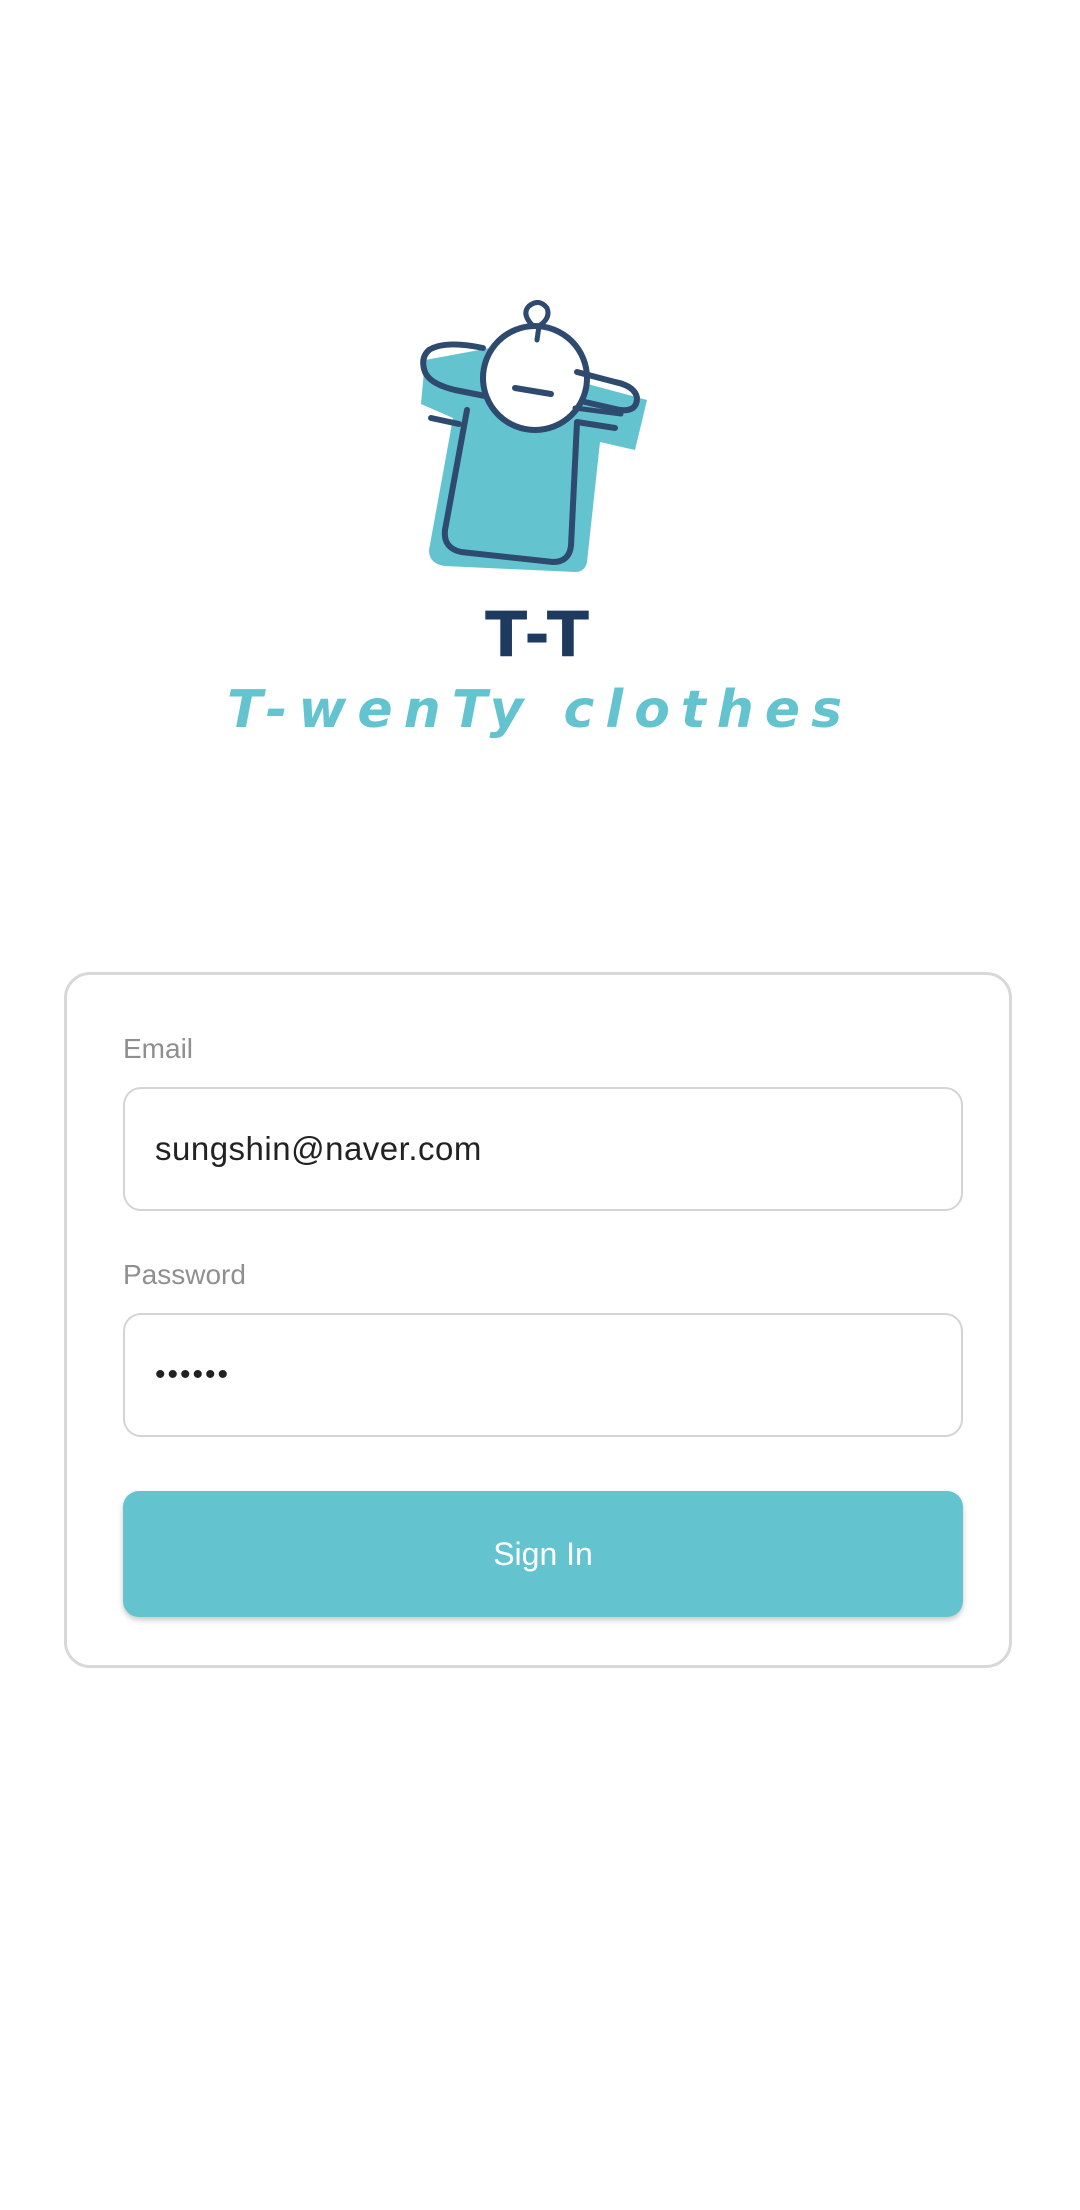 The image size is (1080, 2210). I want to click on brand-short-name: T-T, so click(540, 634).